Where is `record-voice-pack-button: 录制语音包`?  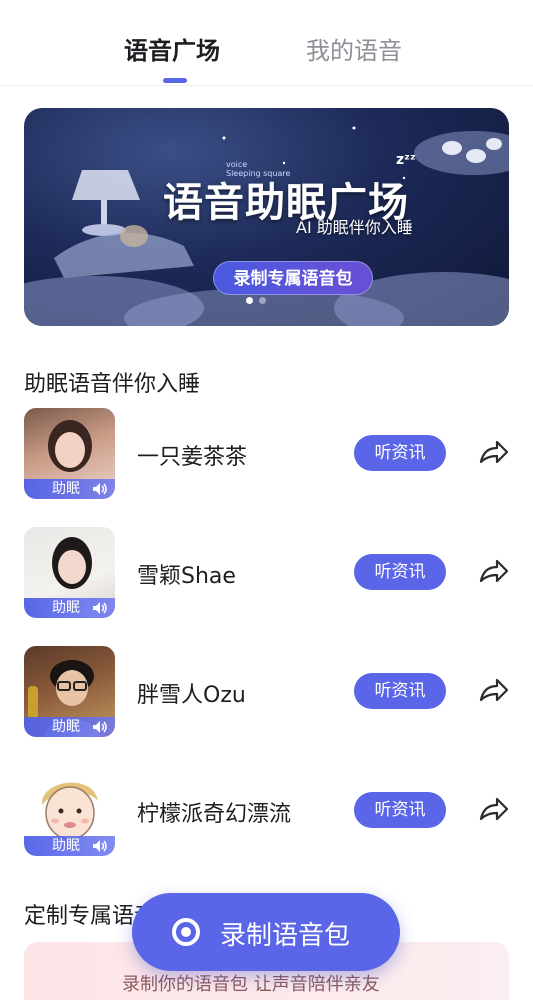 record-voice-pack-button: 录制语音包 is located at coordinates (266, 932).